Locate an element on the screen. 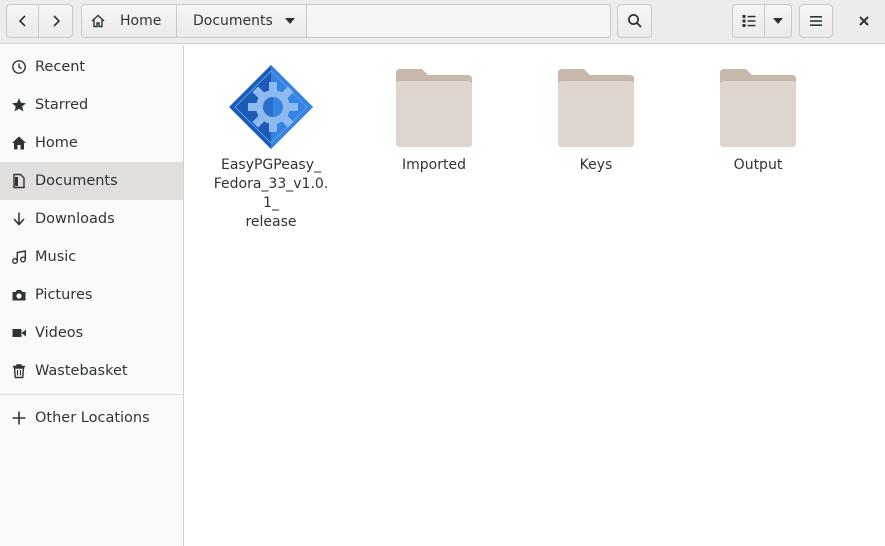 The image size is (885, 546). sidebar-item-wastebasket: Wastebasket is located at coordinates (91, 371).